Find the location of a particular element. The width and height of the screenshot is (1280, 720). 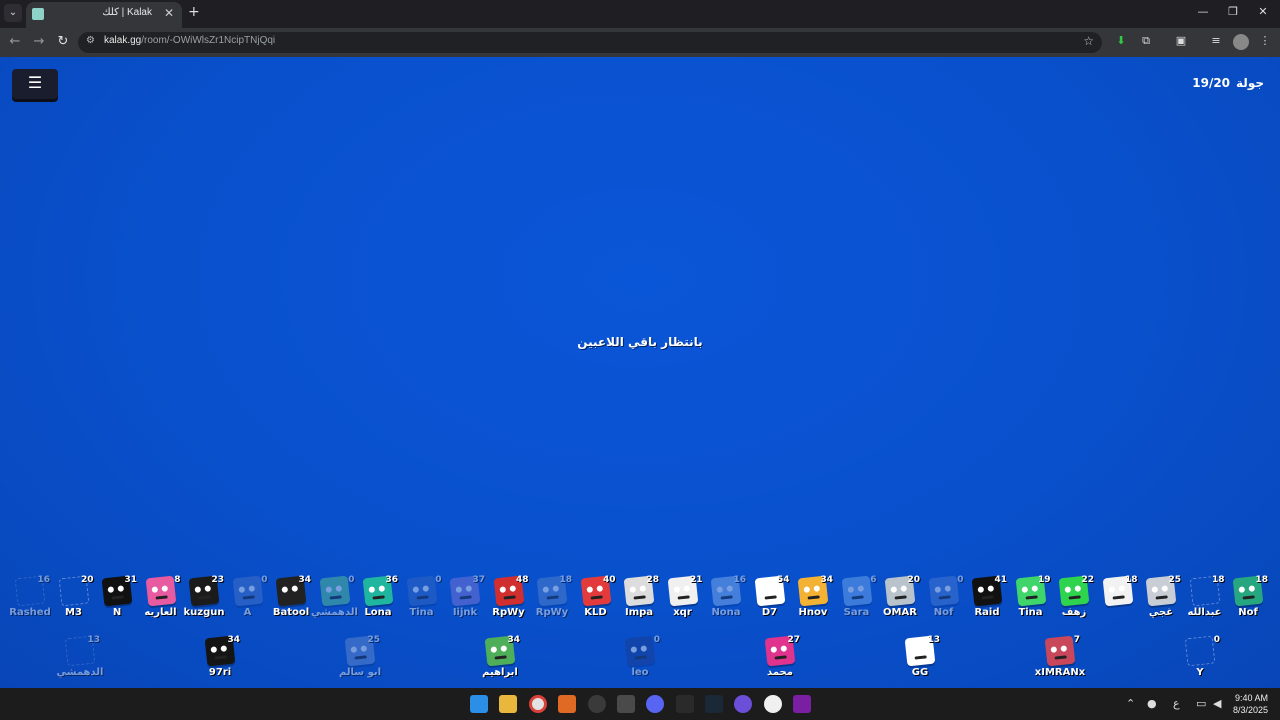

player-card: 0Y is located at coordinates (1200, 660).